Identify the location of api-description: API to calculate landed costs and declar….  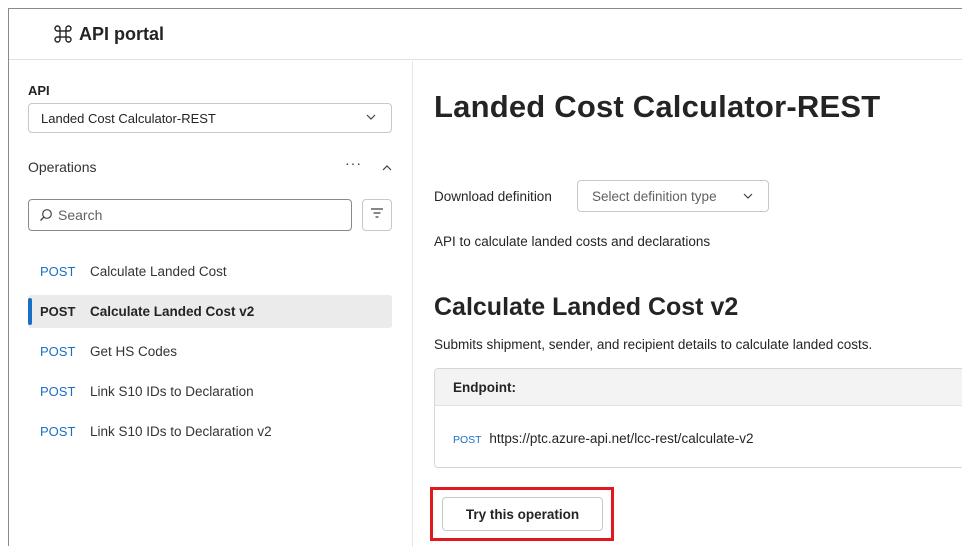
(572, 241).